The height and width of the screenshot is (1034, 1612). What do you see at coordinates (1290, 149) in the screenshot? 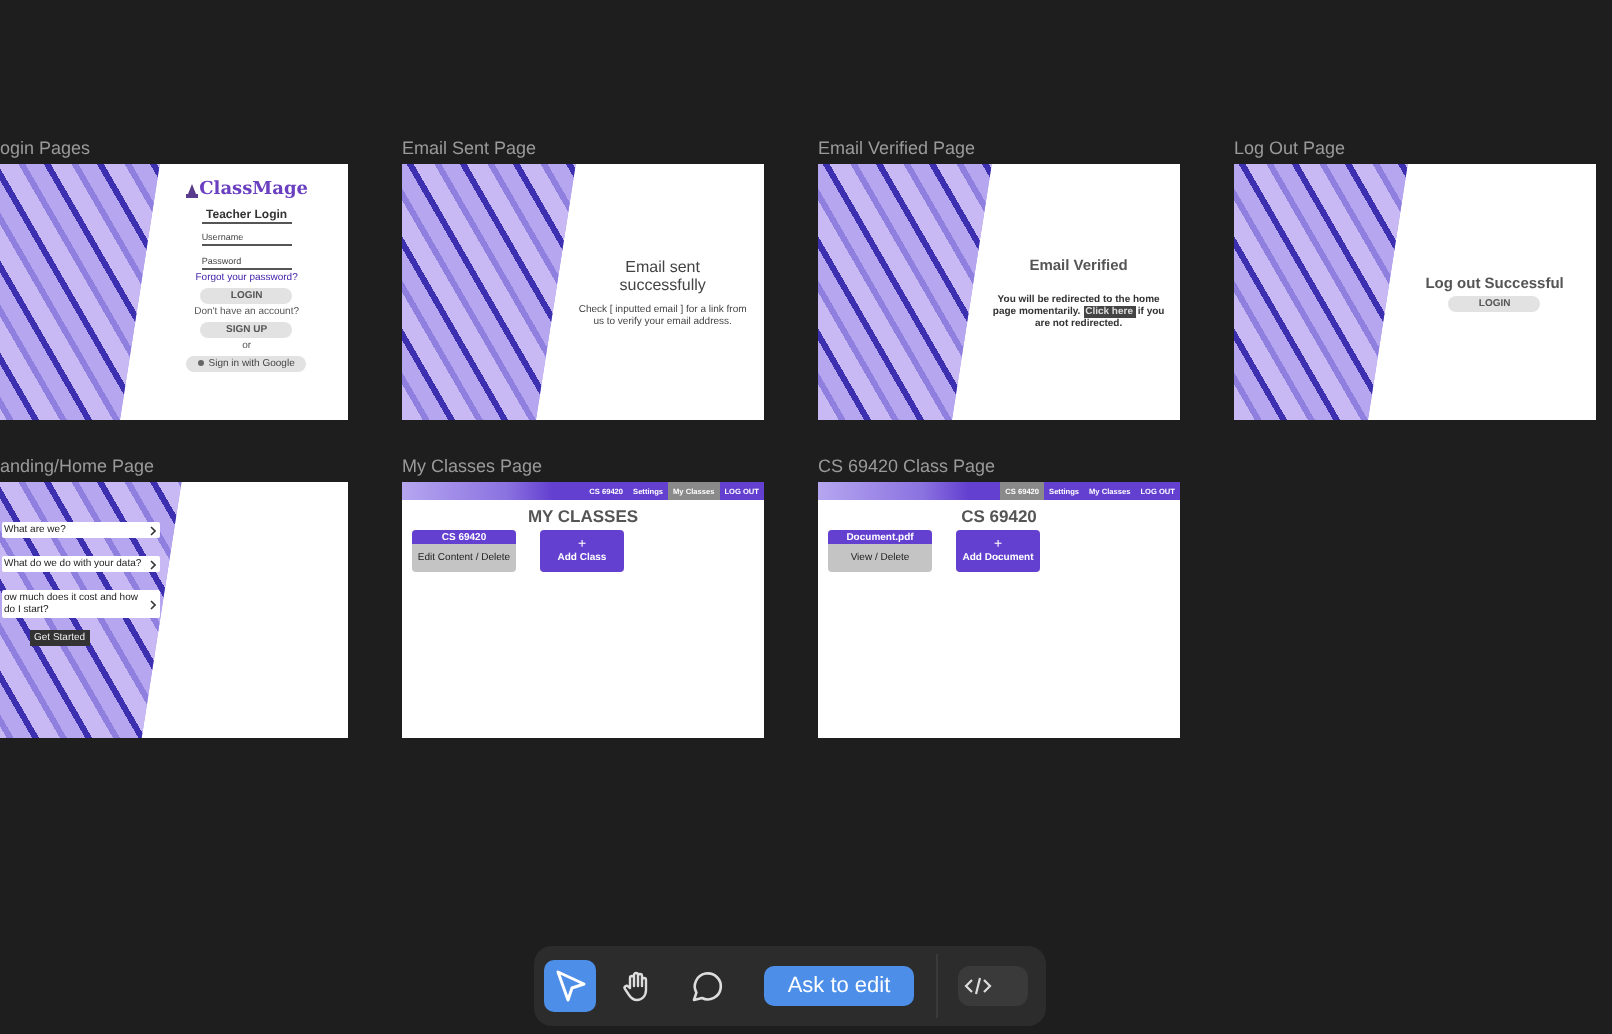
I see `frame-title: Log Out Page` at bounding box center [1290, 149].